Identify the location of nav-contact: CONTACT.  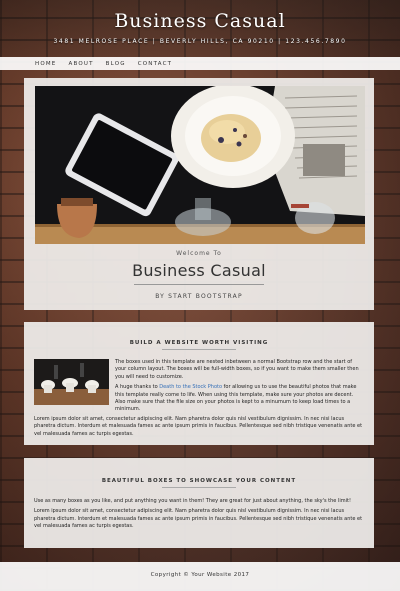
(155, 64).